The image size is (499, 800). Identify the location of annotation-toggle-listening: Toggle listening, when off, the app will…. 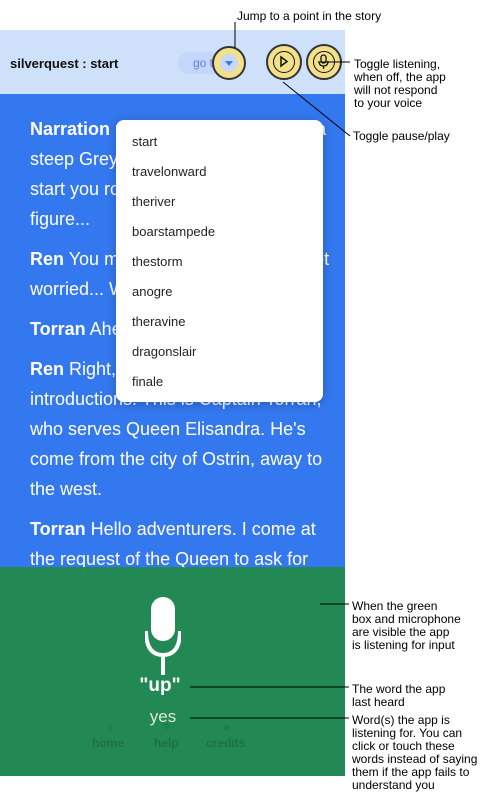
(400, 83).